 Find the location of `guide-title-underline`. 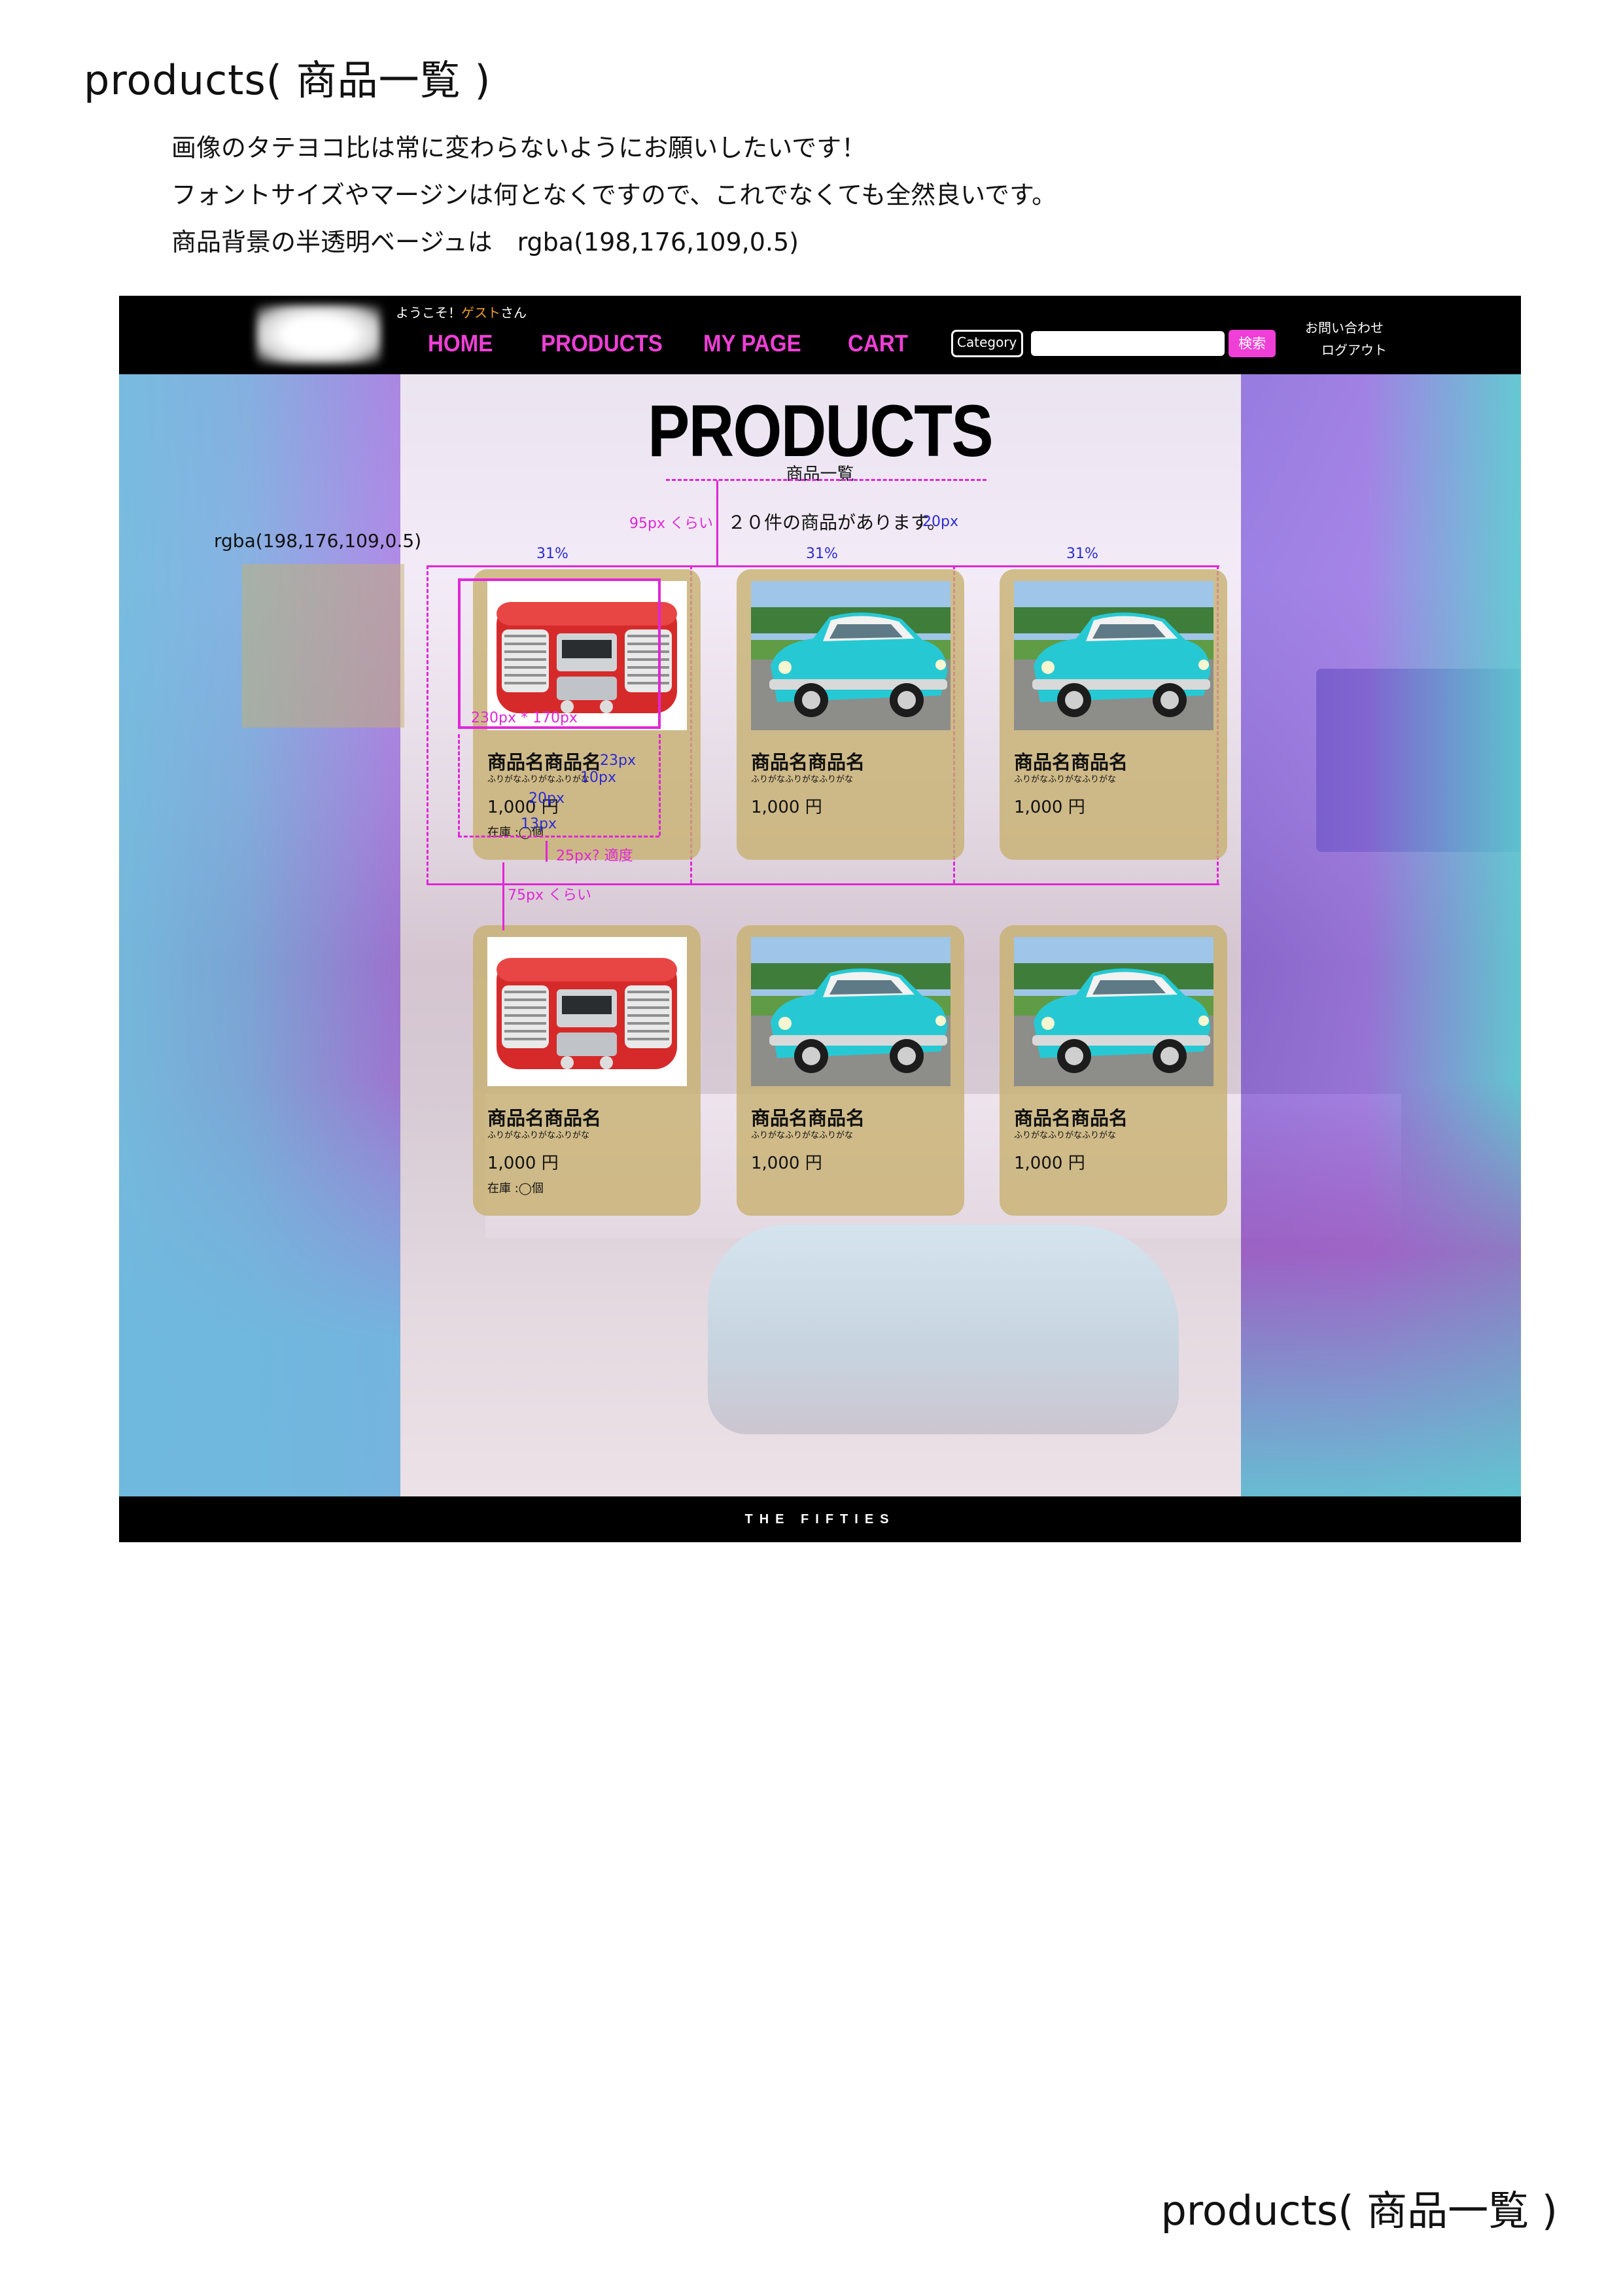

guide-title-underline is located at coordinates (826, 480).